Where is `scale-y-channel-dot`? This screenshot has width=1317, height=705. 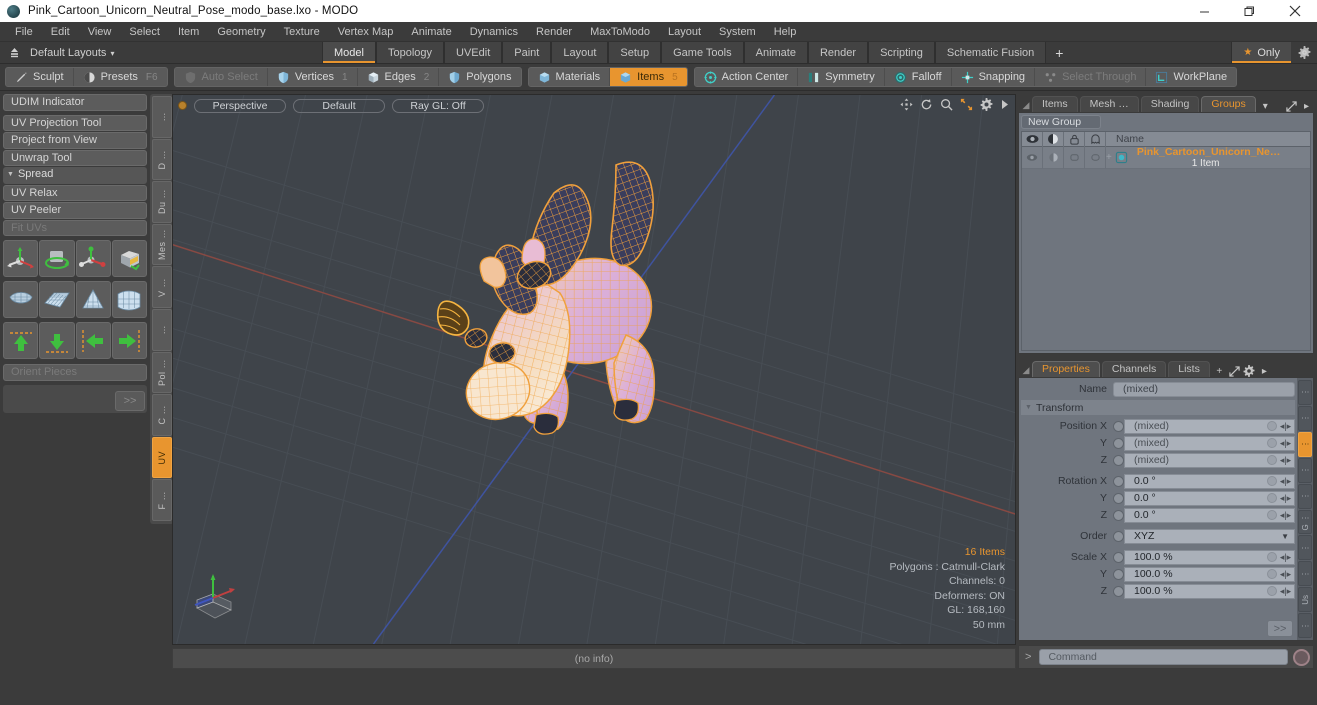 scale-y-channel-dot is located at coordinates (1118, 574).